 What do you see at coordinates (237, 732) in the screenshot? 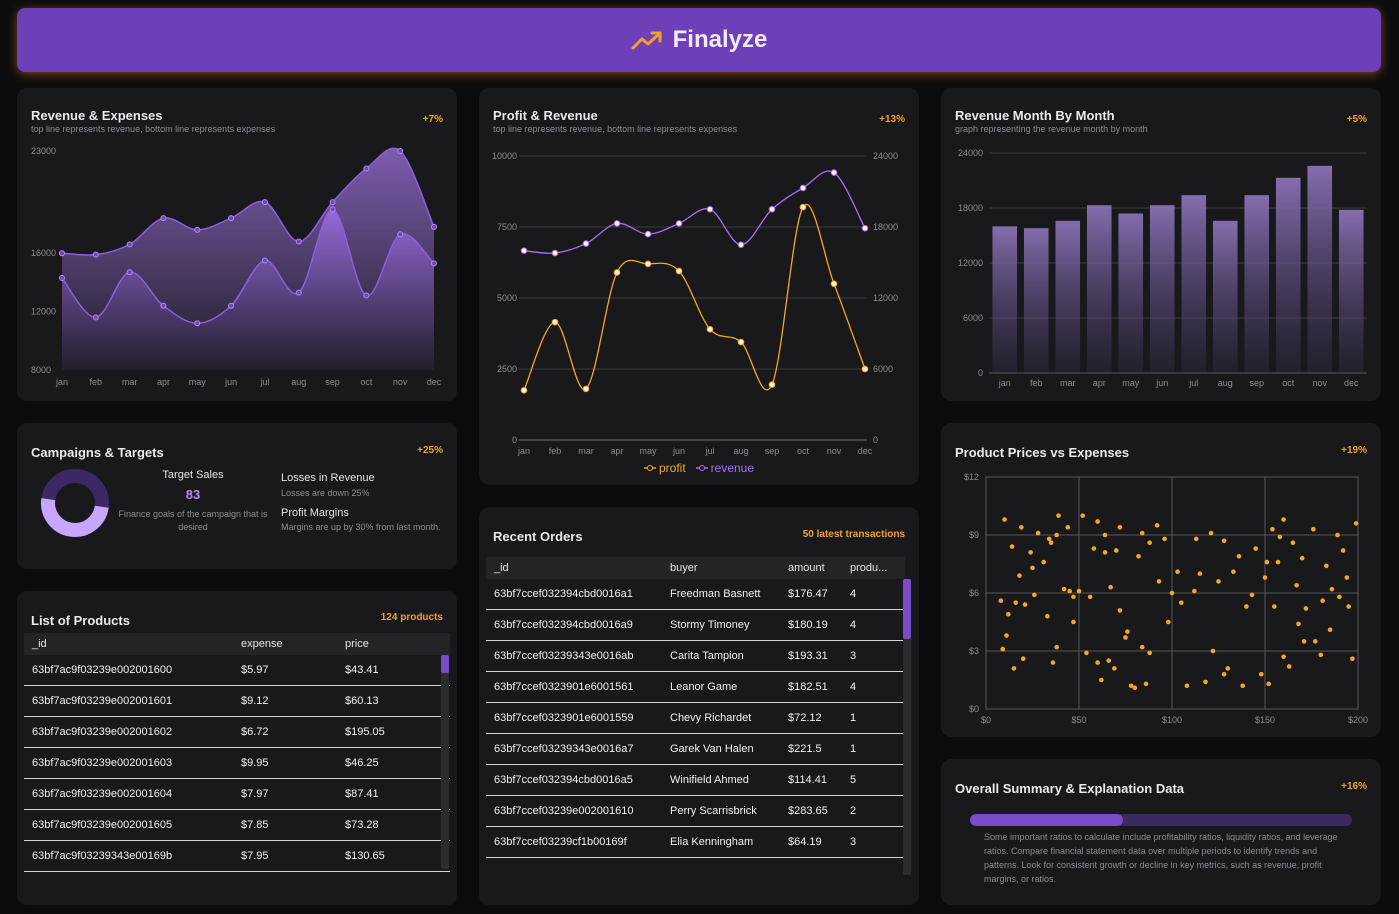
I see `table-row: 63bf7ac9f03239e002001602 $6.72 $195.05` at bounding box center [237, 732].